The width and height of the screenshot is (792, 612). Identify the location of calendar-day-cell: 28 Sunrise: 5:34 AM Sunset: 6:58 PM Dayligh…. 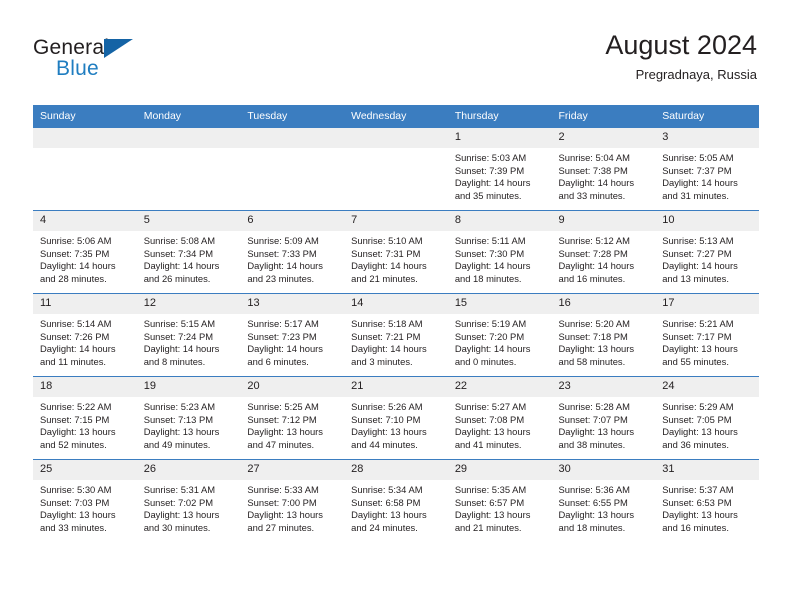
(396, 500).